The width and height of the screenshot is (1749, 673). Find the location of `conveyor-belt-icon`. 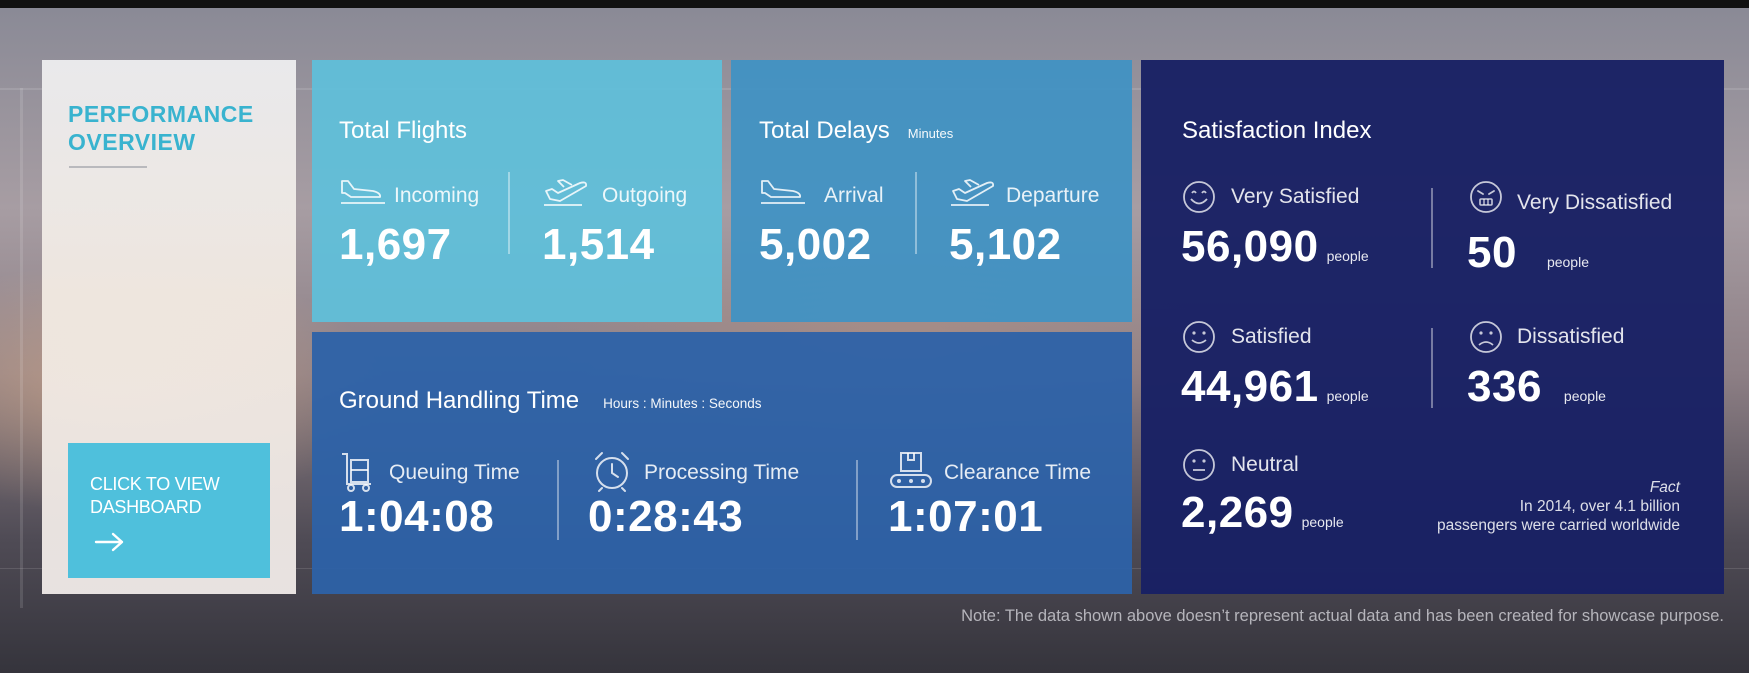

conveyor-belt-icon is located at coordinates (911, 470).